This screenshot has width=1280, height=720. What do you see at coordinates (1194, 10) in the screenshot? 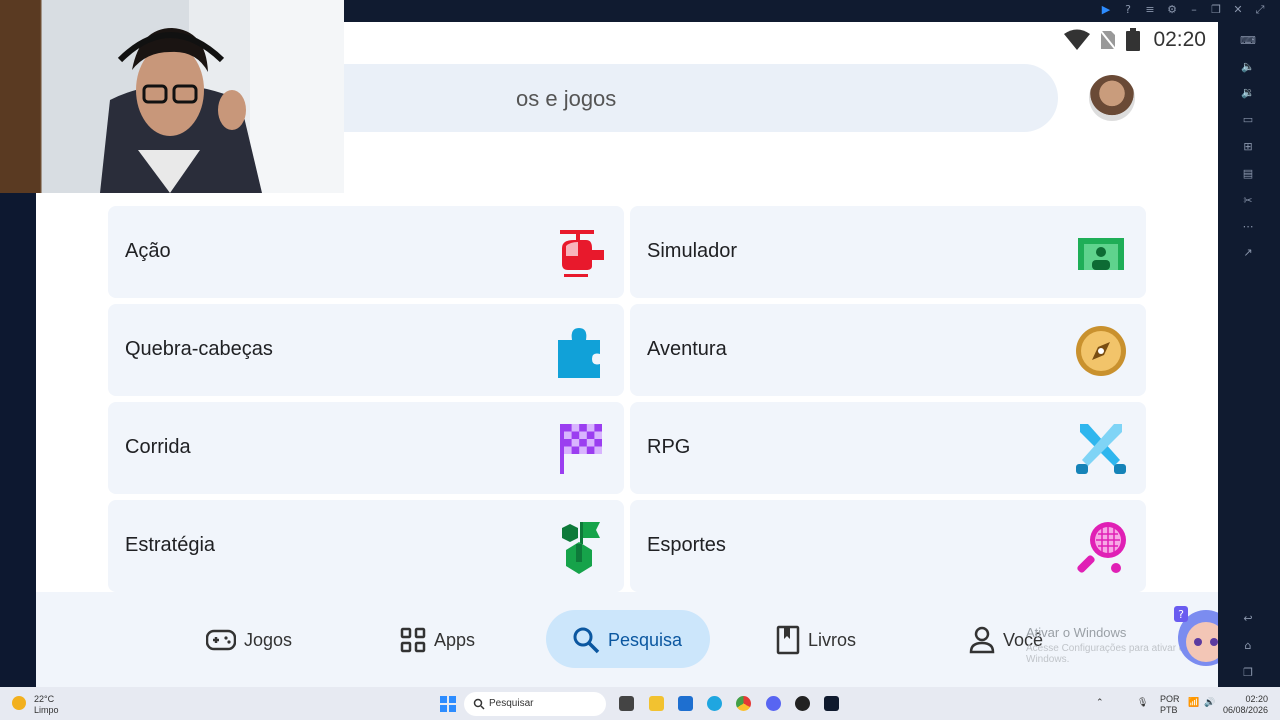
I see `minimize-icon: –` at bounding box center [1194, 10].